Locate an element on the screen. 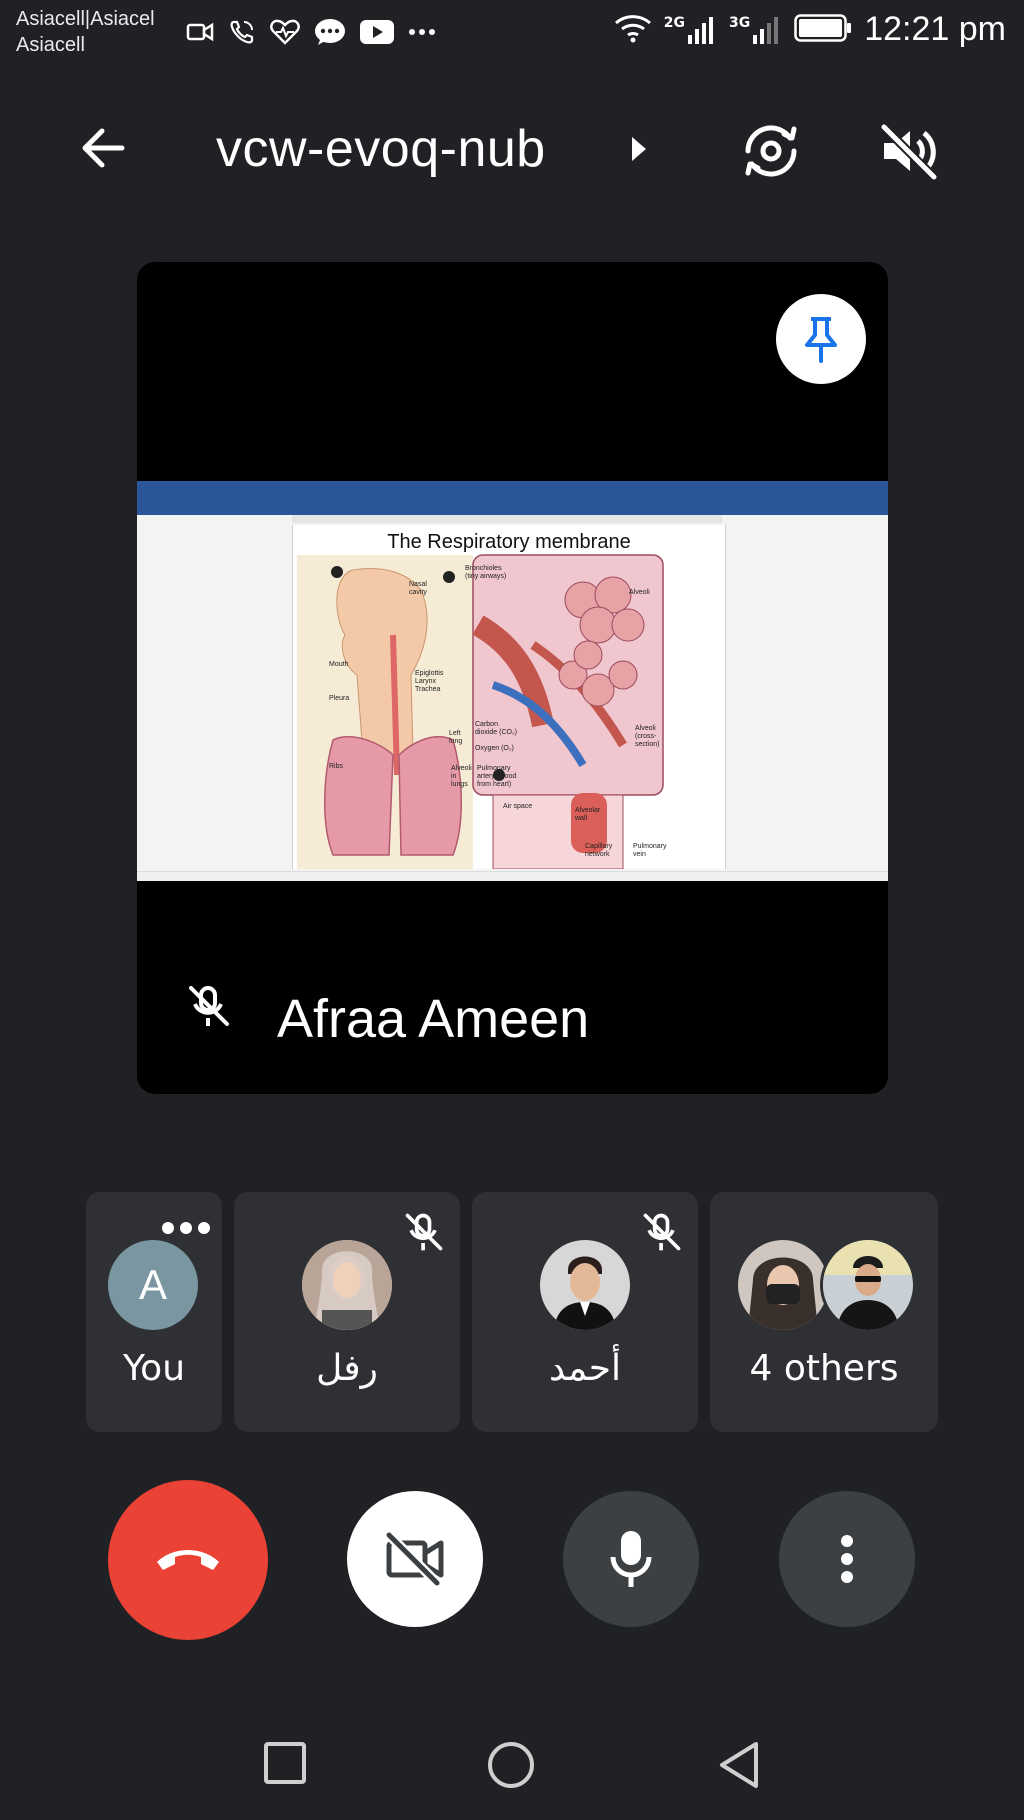 This screenshot has width=1024, height=1820. home-icon is located at coordinates (511, 1765).